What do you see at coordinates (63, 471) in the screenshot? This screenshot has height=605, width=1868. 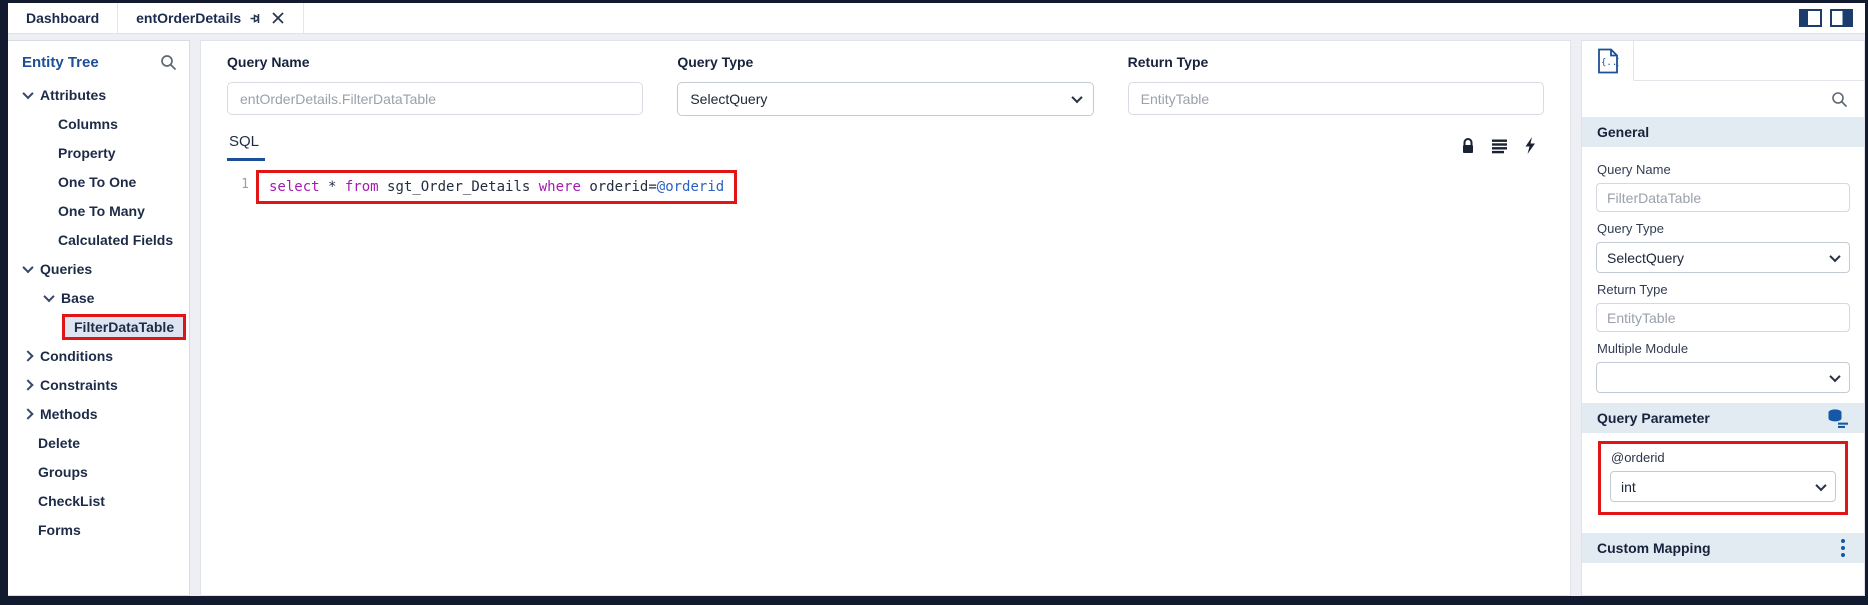 I see `tree-item-label: Groups` at bounding box center [63, 471].